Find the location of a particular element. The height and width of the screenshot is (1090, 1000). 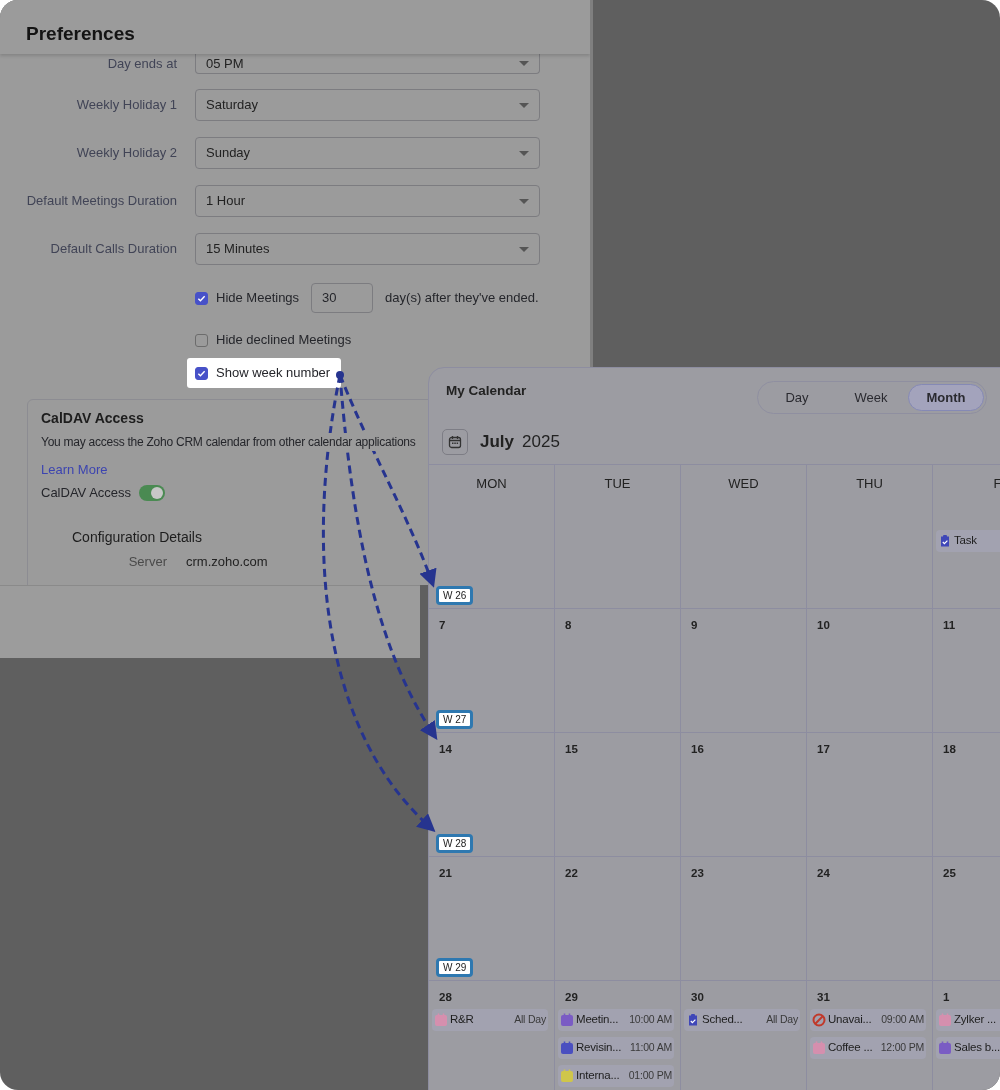

field-label: Day ends at is located at coordinates (141, 64).